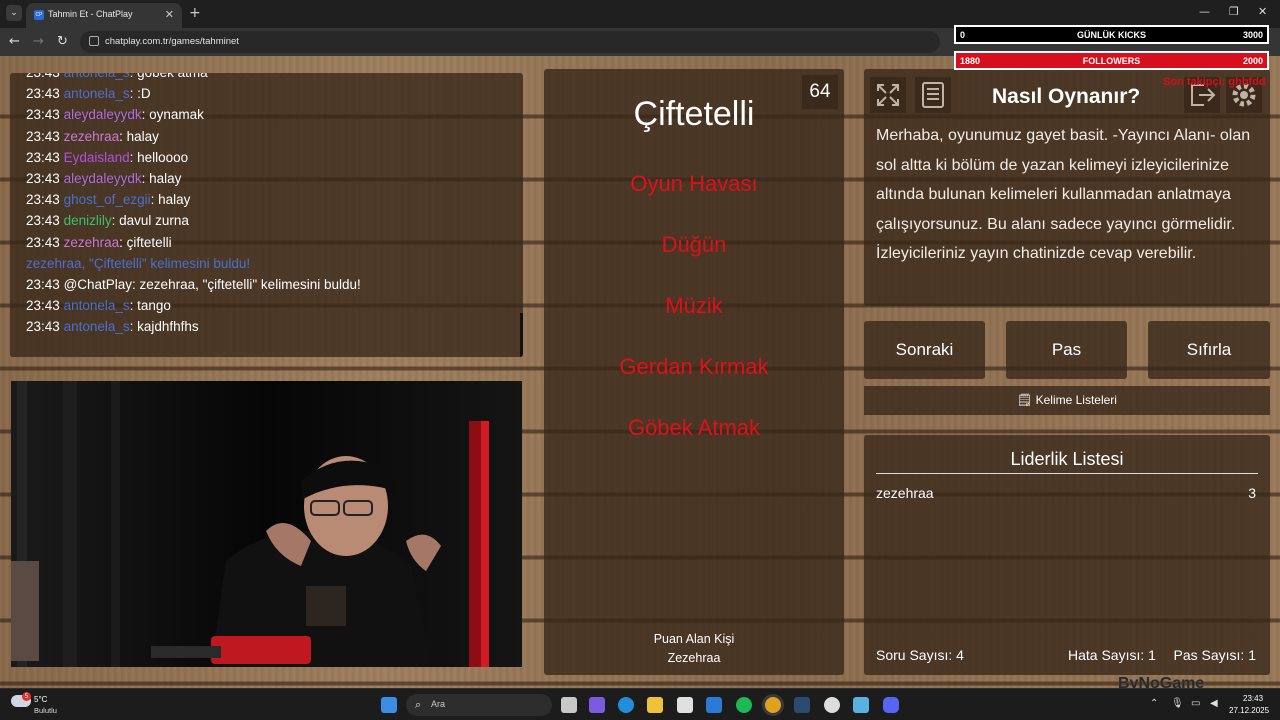 Image resolution: width=1280 pixels, height=720 pixels. Describe the element at coordinates (140, 94) in the screenshot. I see `chat-text: : :D` at that location.